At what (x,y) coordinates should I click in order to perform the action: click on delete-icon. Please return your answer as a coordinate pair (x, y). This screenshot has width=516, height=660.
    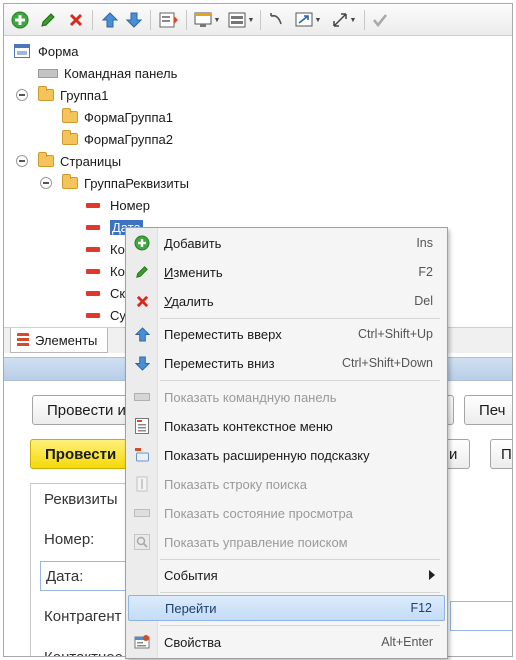
    Looking at the image, I should click on (76, 20).